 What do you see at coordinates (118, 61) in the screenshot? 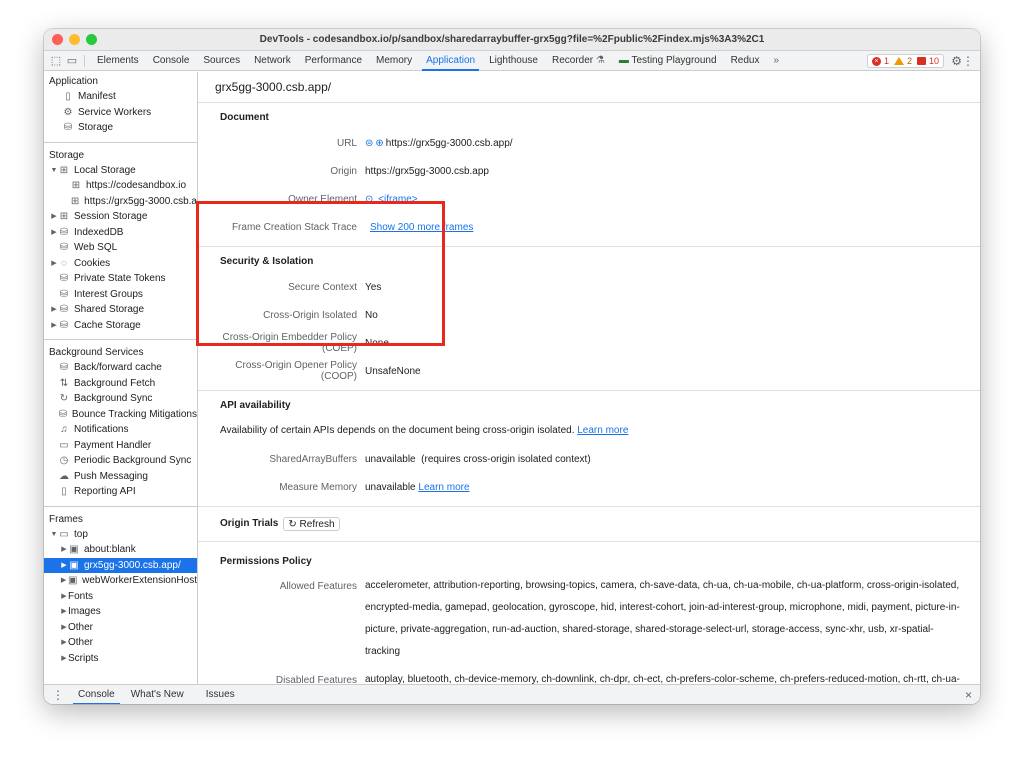
I see `tab-elements: Elements` at bounding box center [118, 61].